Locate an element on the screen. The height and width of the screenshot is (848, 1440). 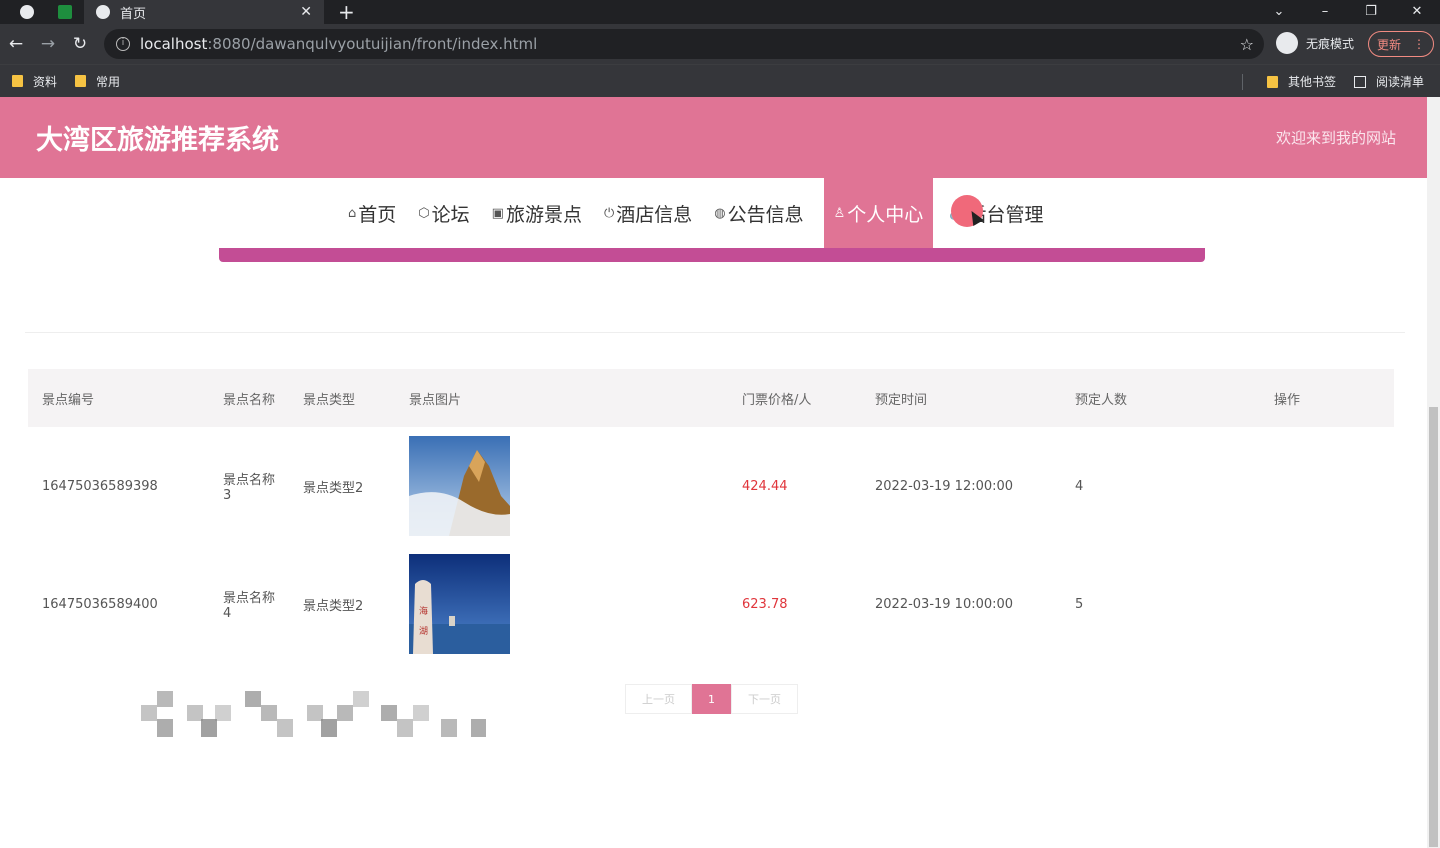
cell-name: 景点名称3 is located at coordinates (249, 488).